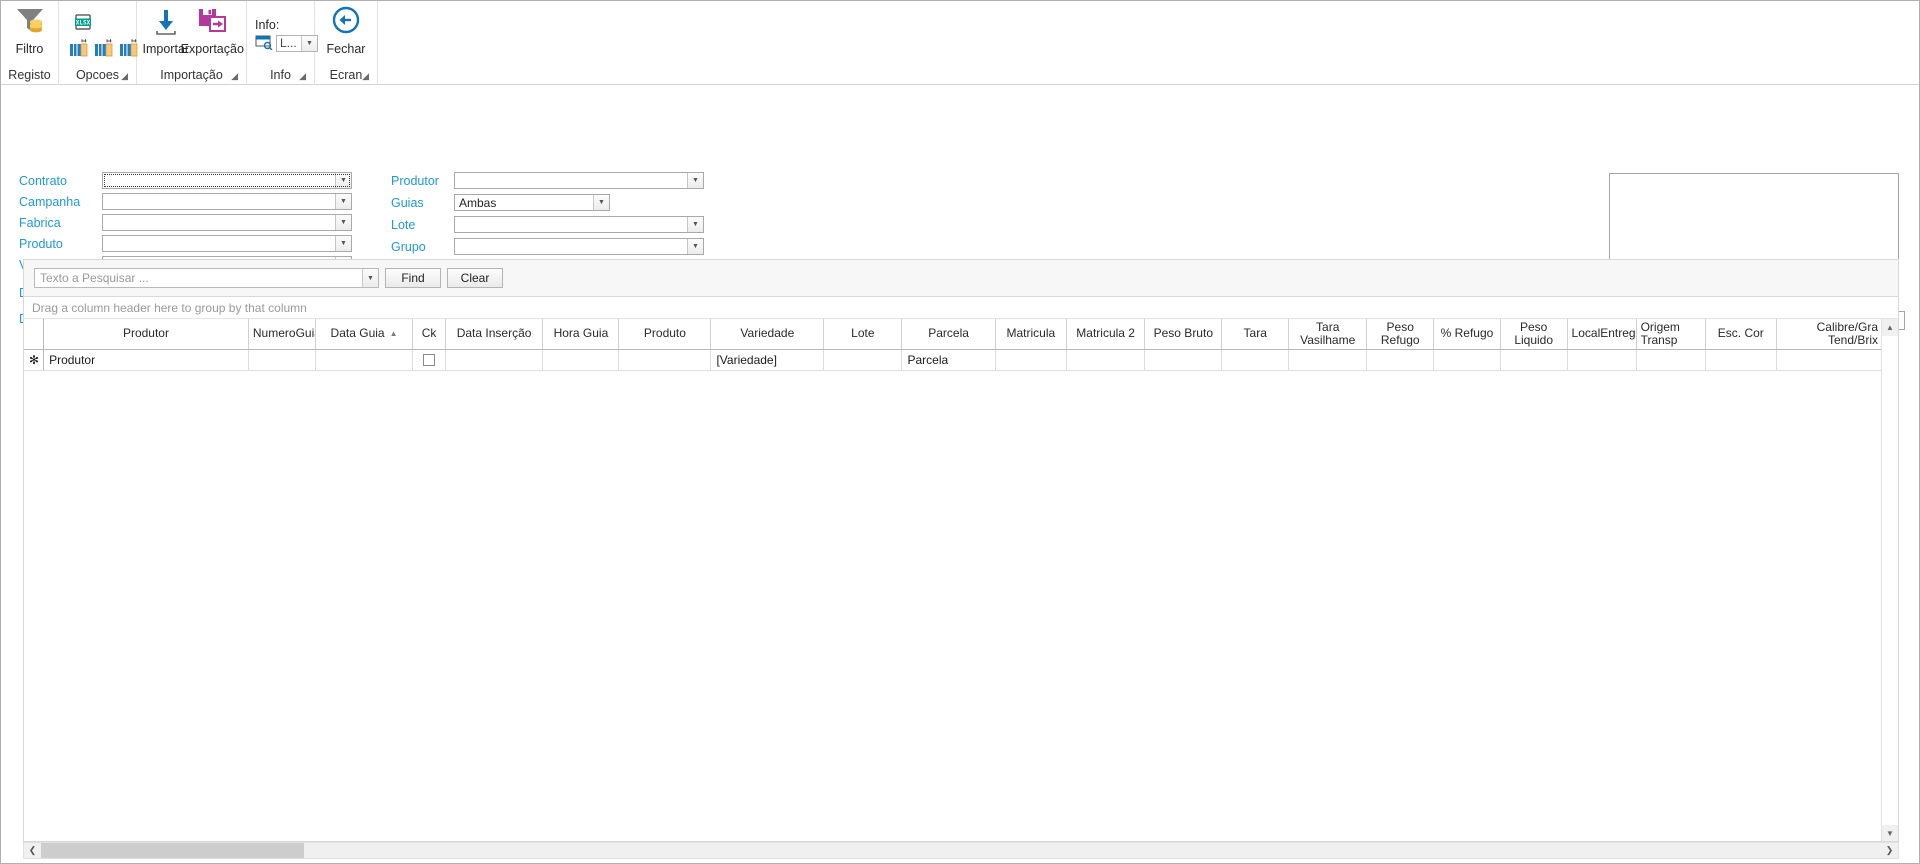 Image resolution: width=1920 pixels, height=864 pixels. What do you see at coordinates (1890, 327) in the screenshot?
I see `scroll-up-icon: ▲` at bounding box center [1890, 327].